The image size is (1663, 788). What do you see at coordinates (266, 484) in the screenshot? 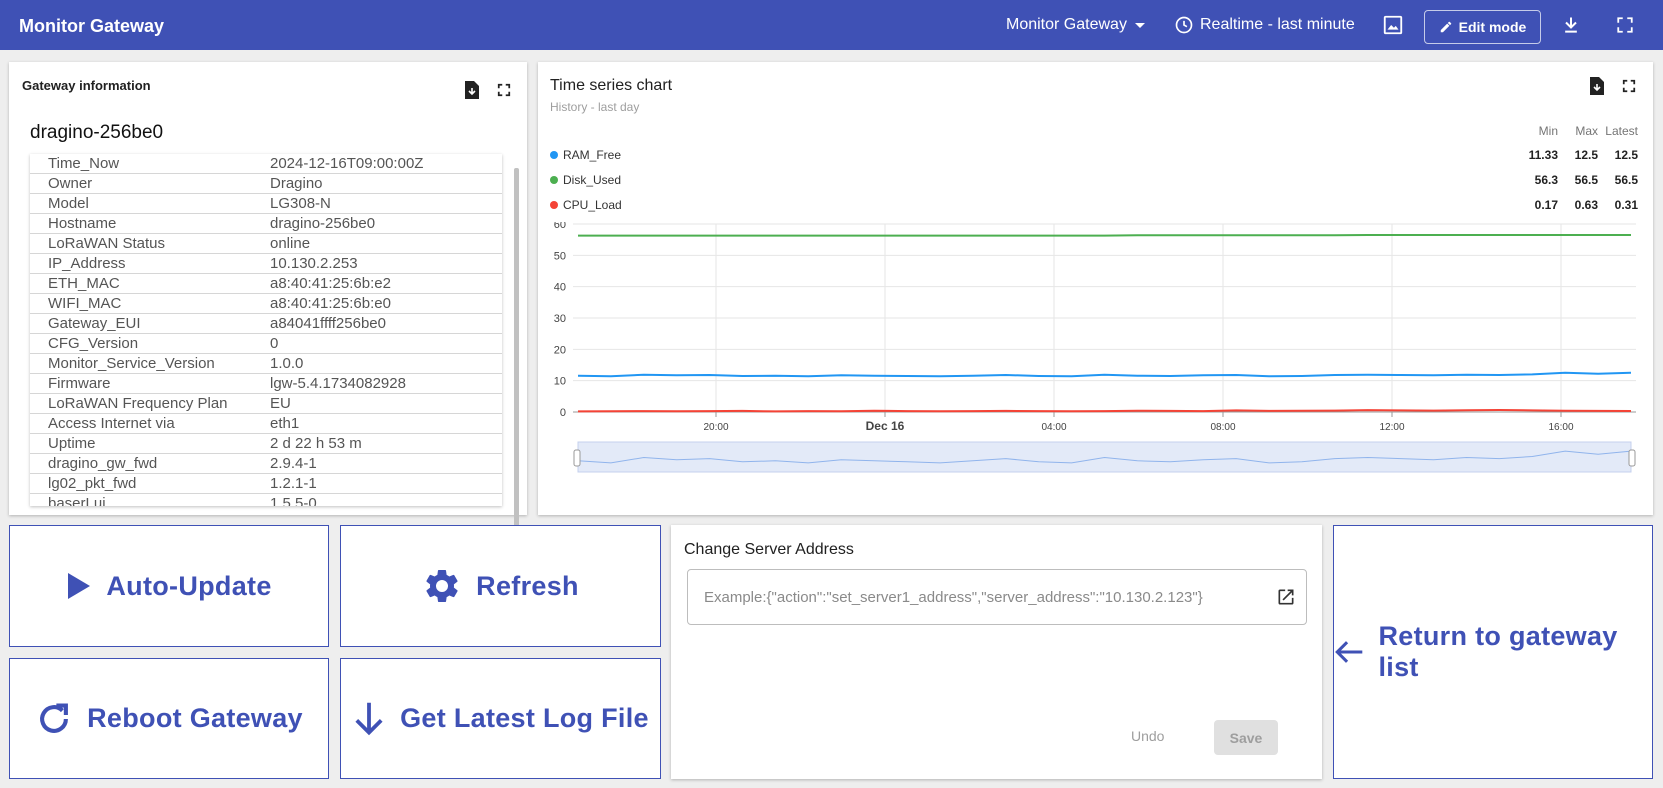
I see `table-row: lg02_pkt_fwd 1.2.1-1` at bounding box center [266, 484].